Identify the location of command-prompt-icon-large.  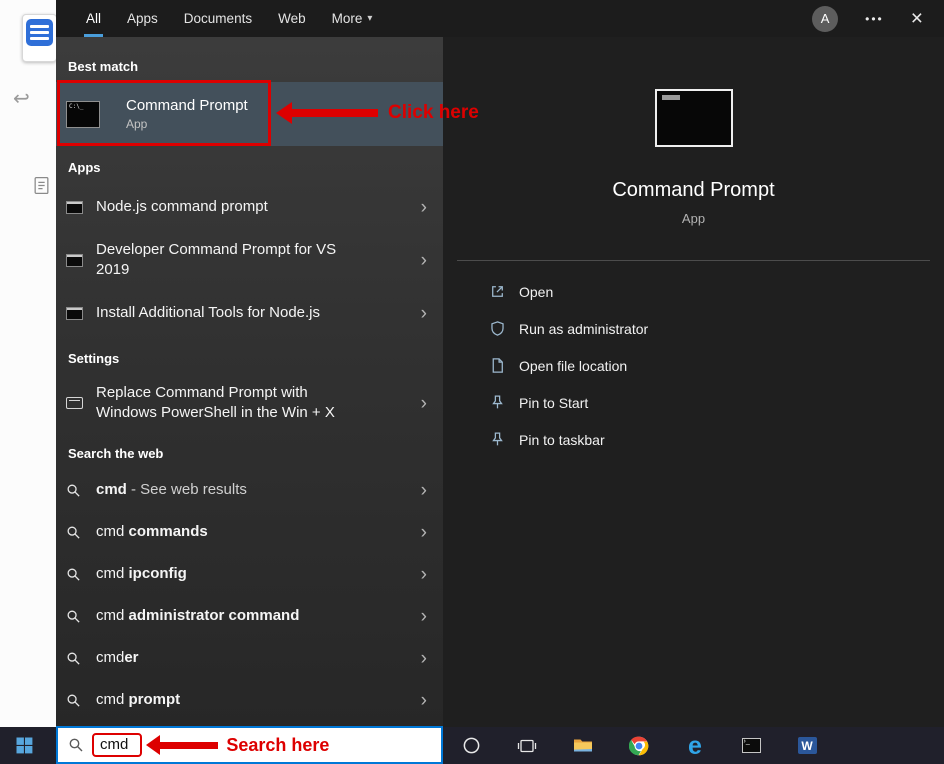
(693, 118).